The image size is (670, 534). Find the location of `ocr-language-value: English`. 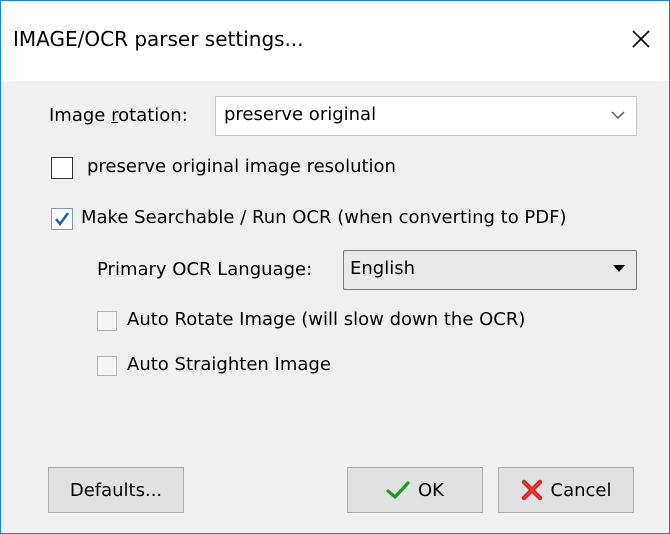

ocr-language-value: English is located at coordinates (382, 268).